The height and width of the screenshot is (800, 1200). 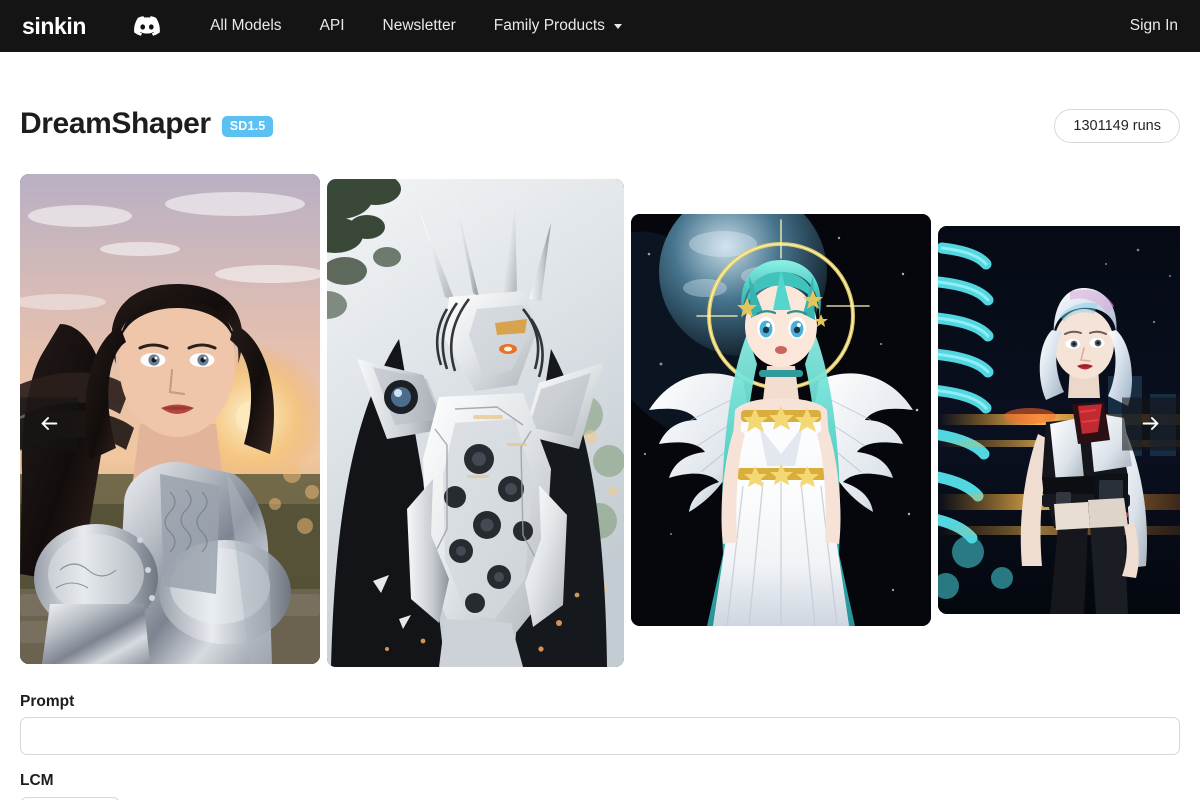 I want to click on version-badge: SD1.5, so click(x=247, y=127).